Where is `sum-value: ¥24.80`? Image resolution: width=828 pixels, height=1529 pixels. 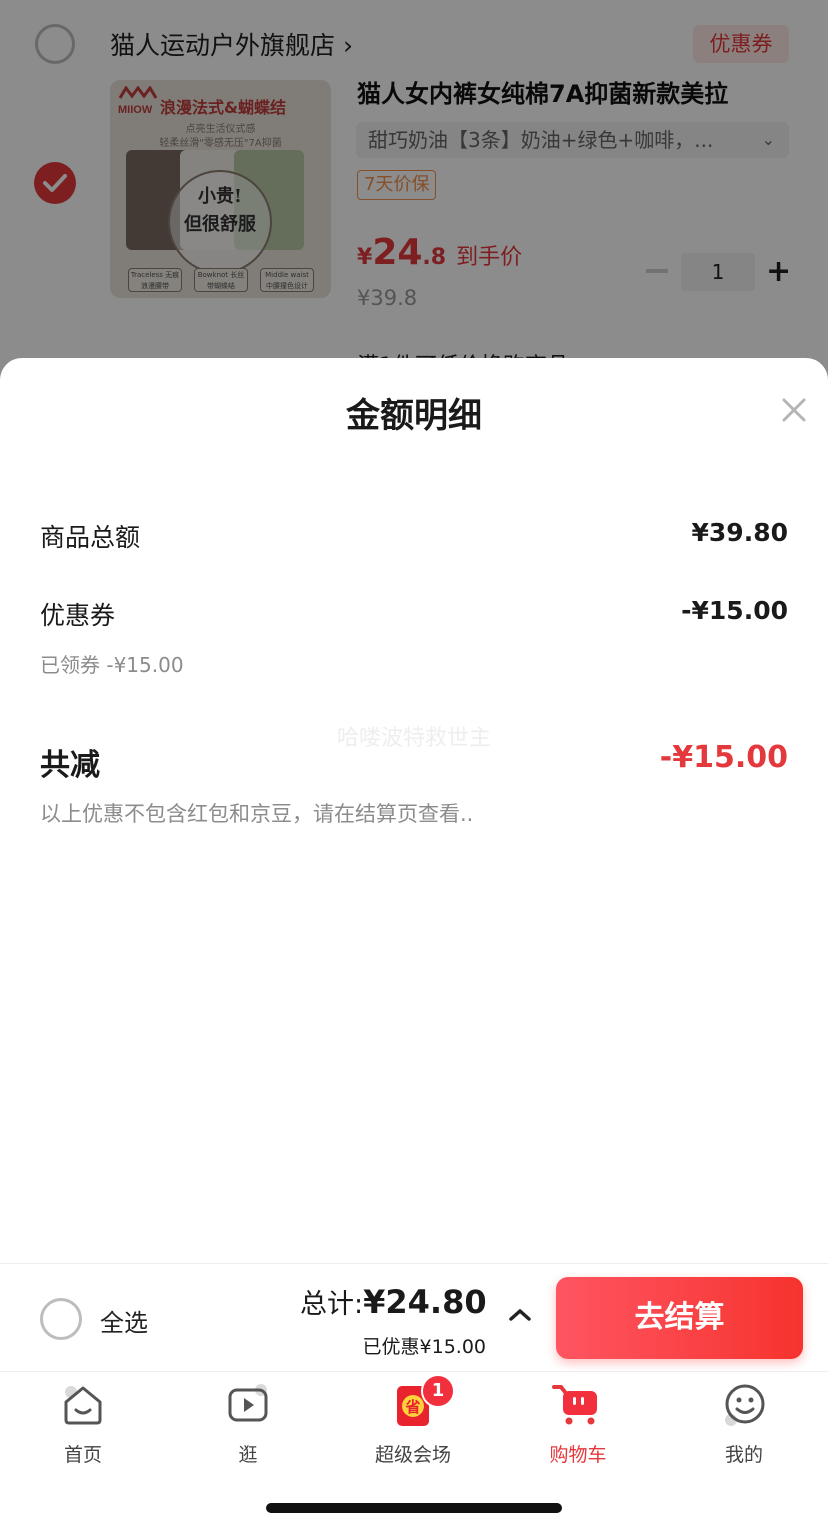 sum-value: ¥24.80 is located at coordinates (425, 1302).